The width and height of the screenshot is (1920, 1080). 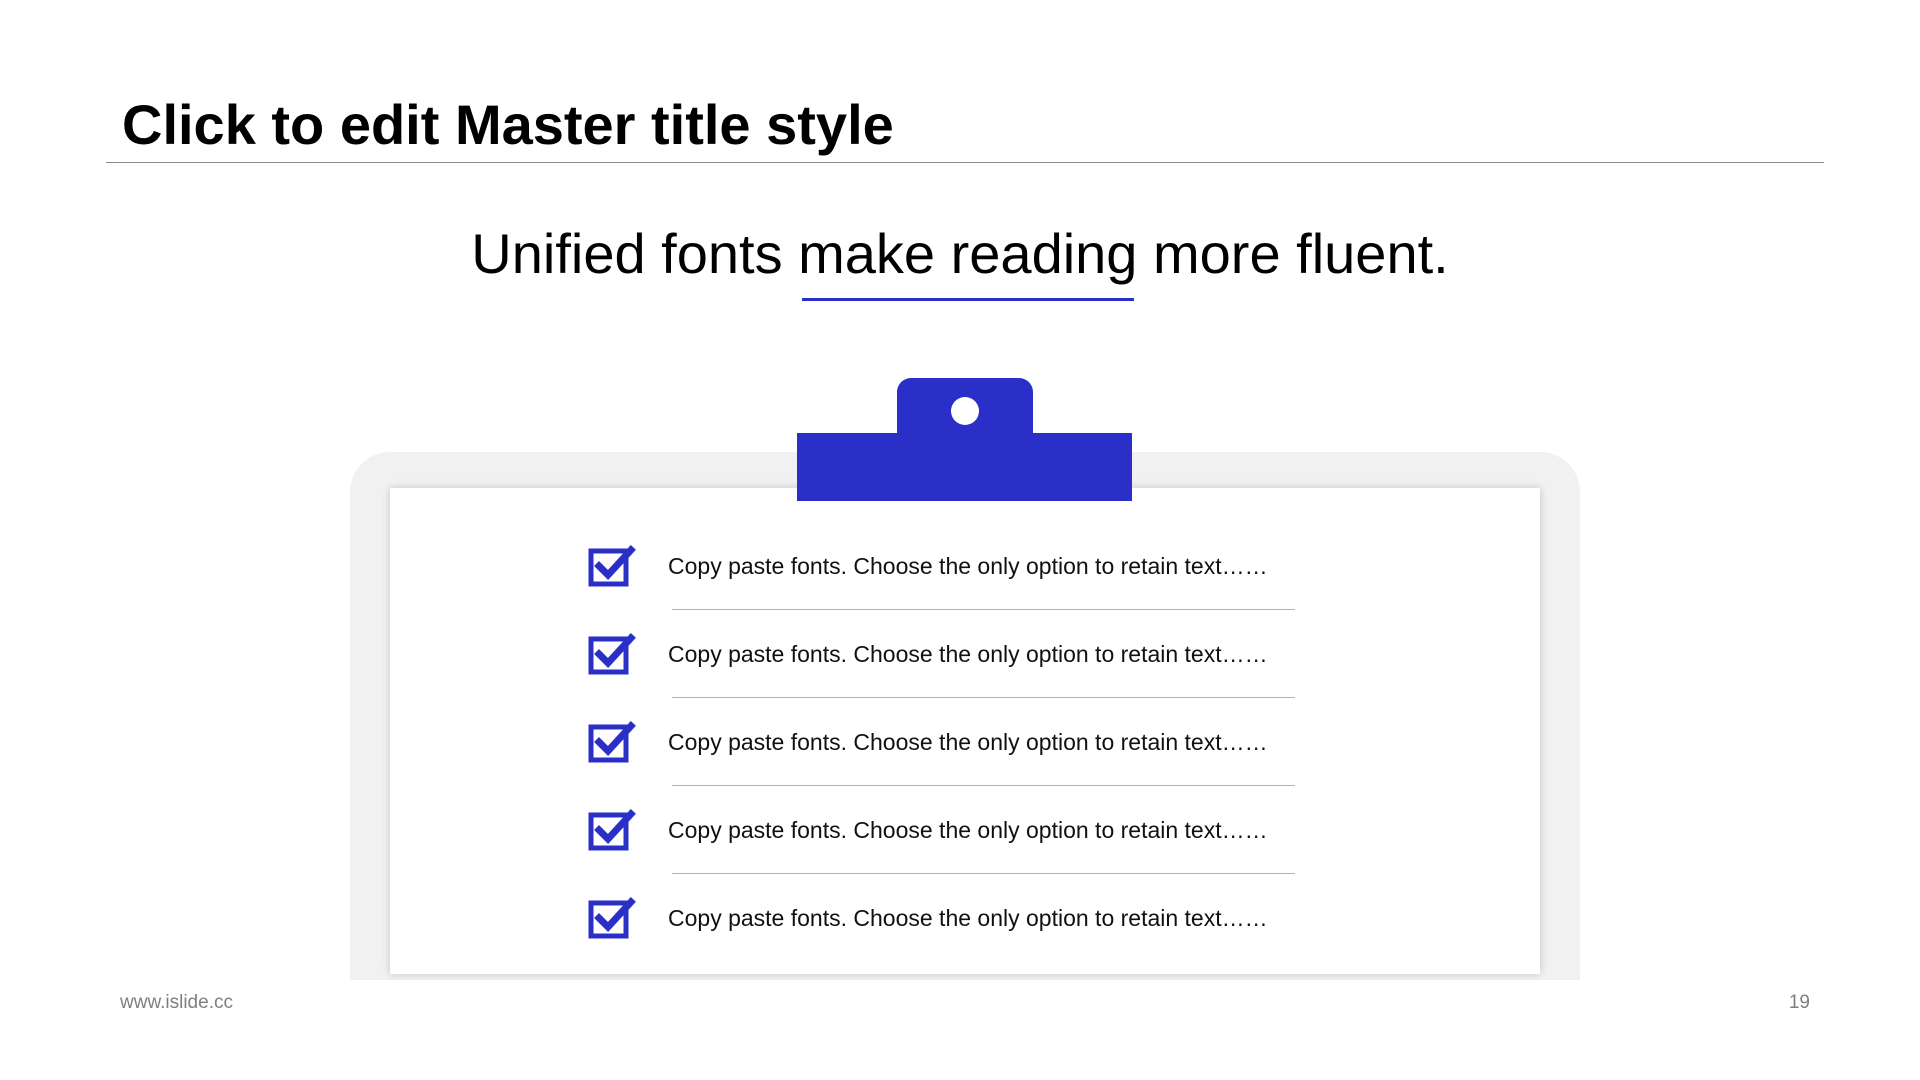 What do you see at coordinates (965, 162) in the screenshot?
I see `title-divider` at bounding box center [965, 162].